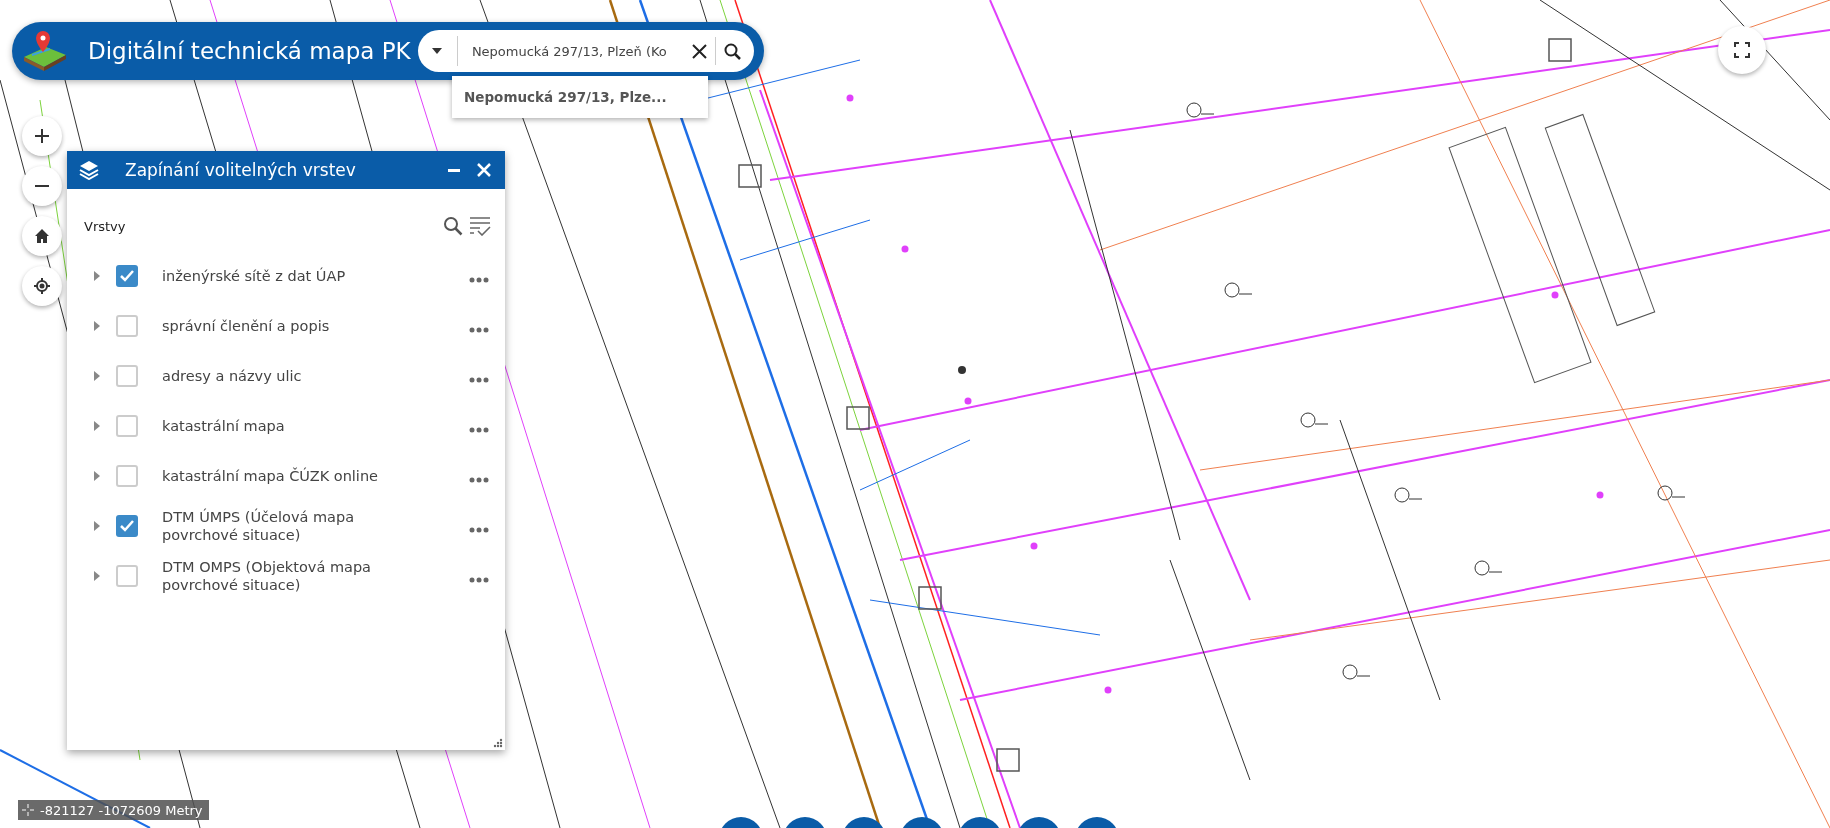 The height and width of the screenshot is (828, 1830). Describe the element at coordinates (246, 326) in the screenshot. I see `layer-name: správní členění a popis` at that location.